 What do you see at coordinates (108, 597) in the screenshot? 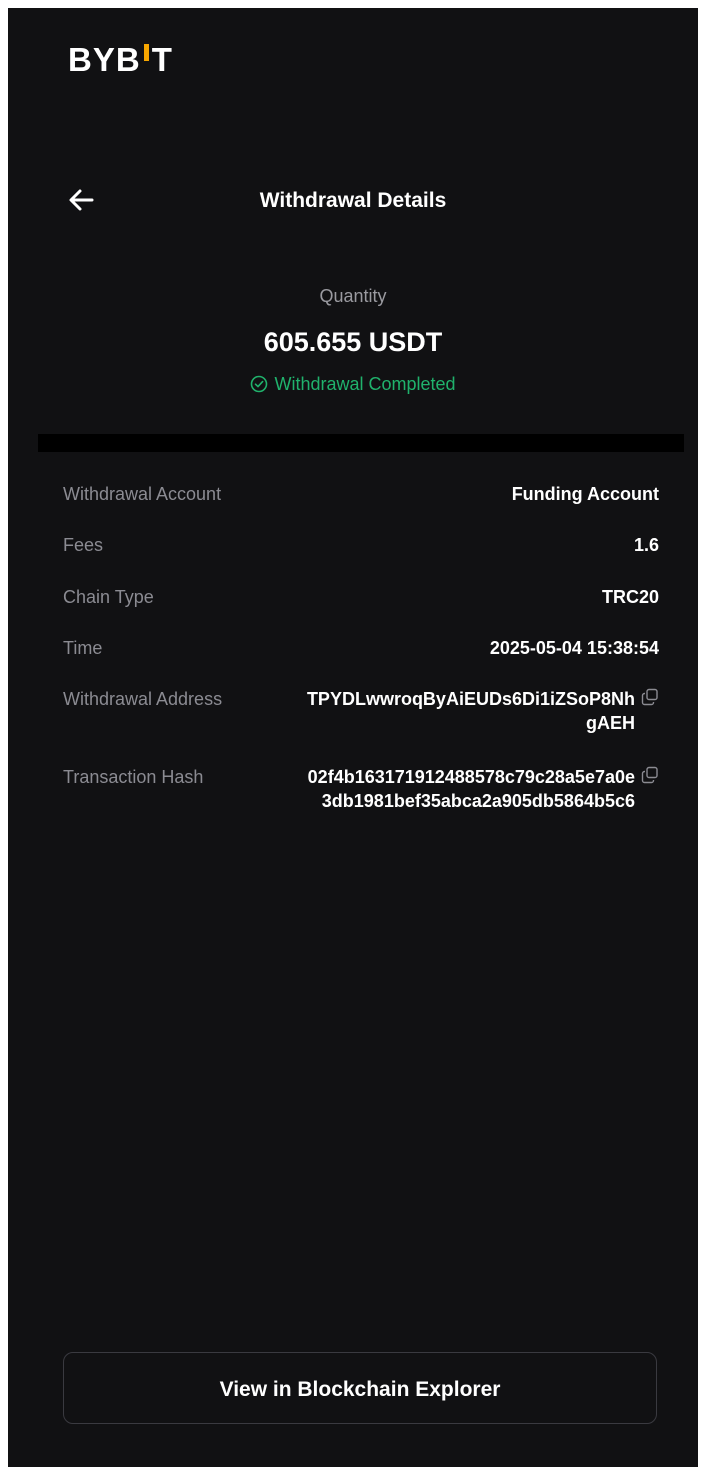
I see `detail-label: Chain Type` at bounding box center [108, 597].